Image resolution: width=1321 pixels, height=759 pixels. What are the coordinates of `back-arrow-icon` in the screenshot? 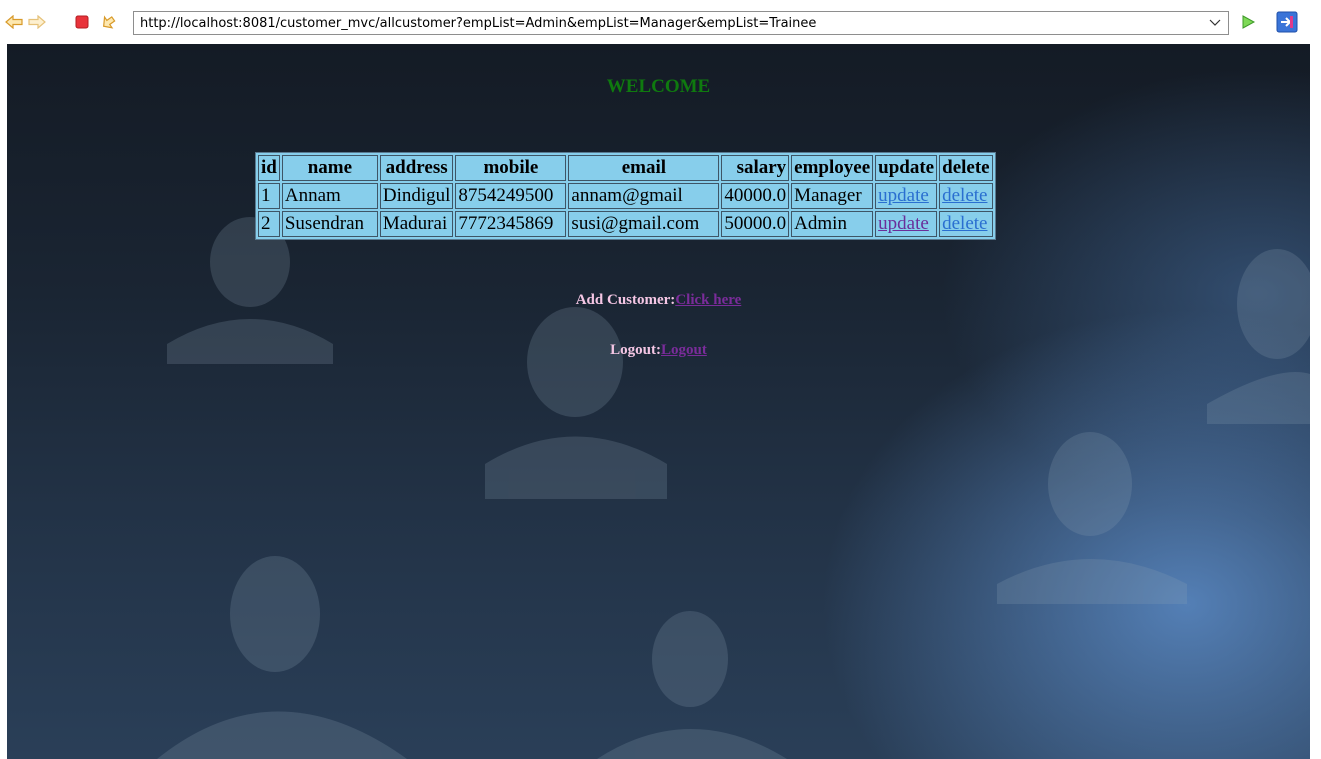 It's located at (14, 22).